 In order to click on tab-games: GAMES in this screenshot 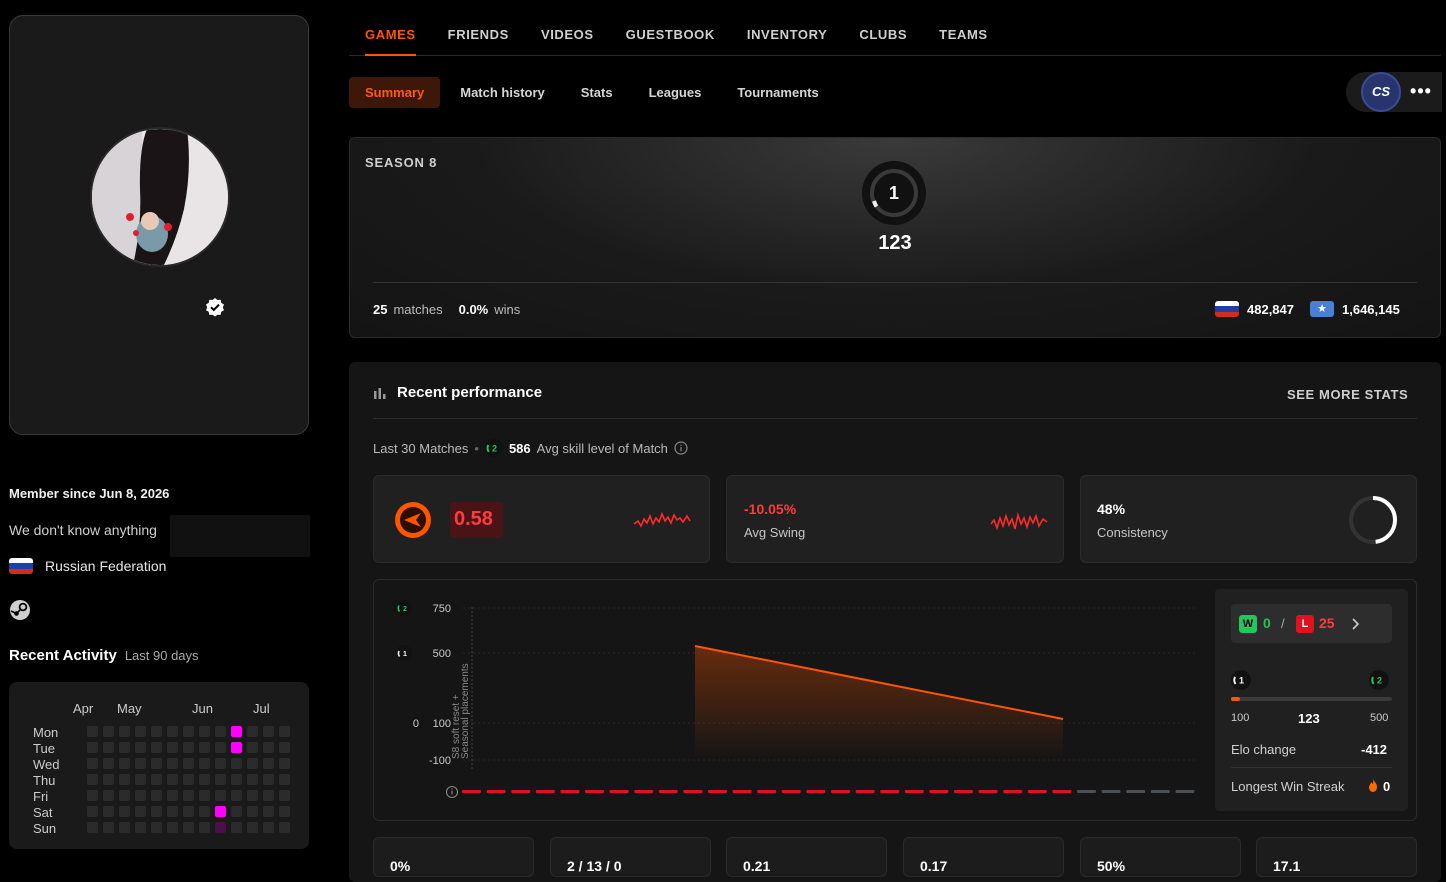, I will do `click(390, 35)`.